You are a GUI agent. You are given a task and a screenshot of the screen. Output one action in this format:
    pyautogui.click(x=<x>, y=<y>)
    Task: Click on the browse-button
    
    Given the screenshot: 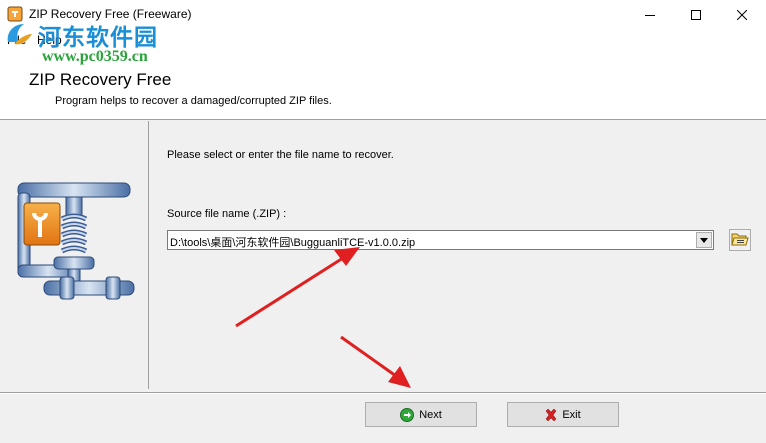 What is the action you would take?
    pyautogui.click(x=740, y=240)
    